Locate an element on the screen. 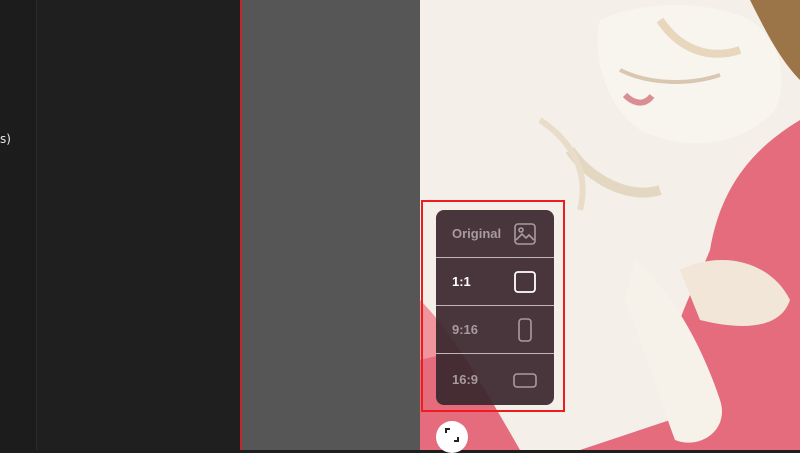 The width and height of the screenshot is (800, 453). aspect-option-original: Original is located at coordinates (495, 234).